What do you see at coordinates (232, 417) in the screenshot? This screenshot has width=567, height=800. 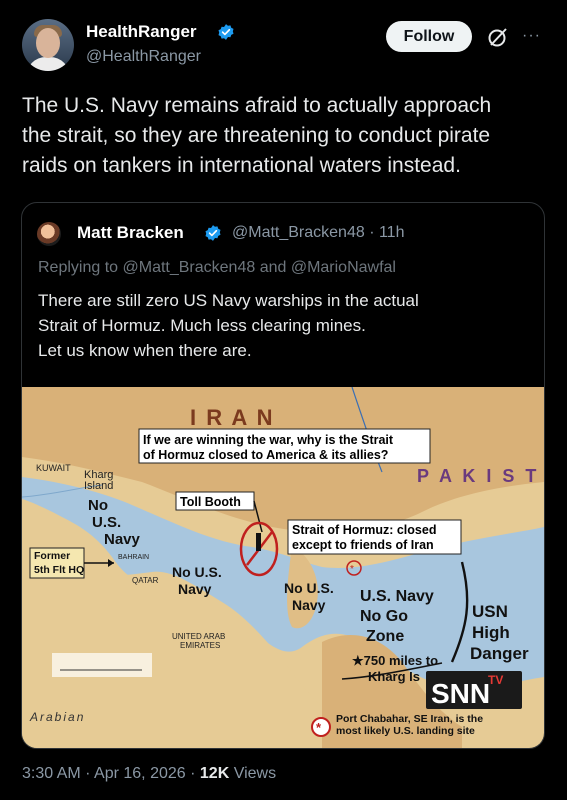 I see `map-iran-label: I R A N` at bounding box center [232, 417].